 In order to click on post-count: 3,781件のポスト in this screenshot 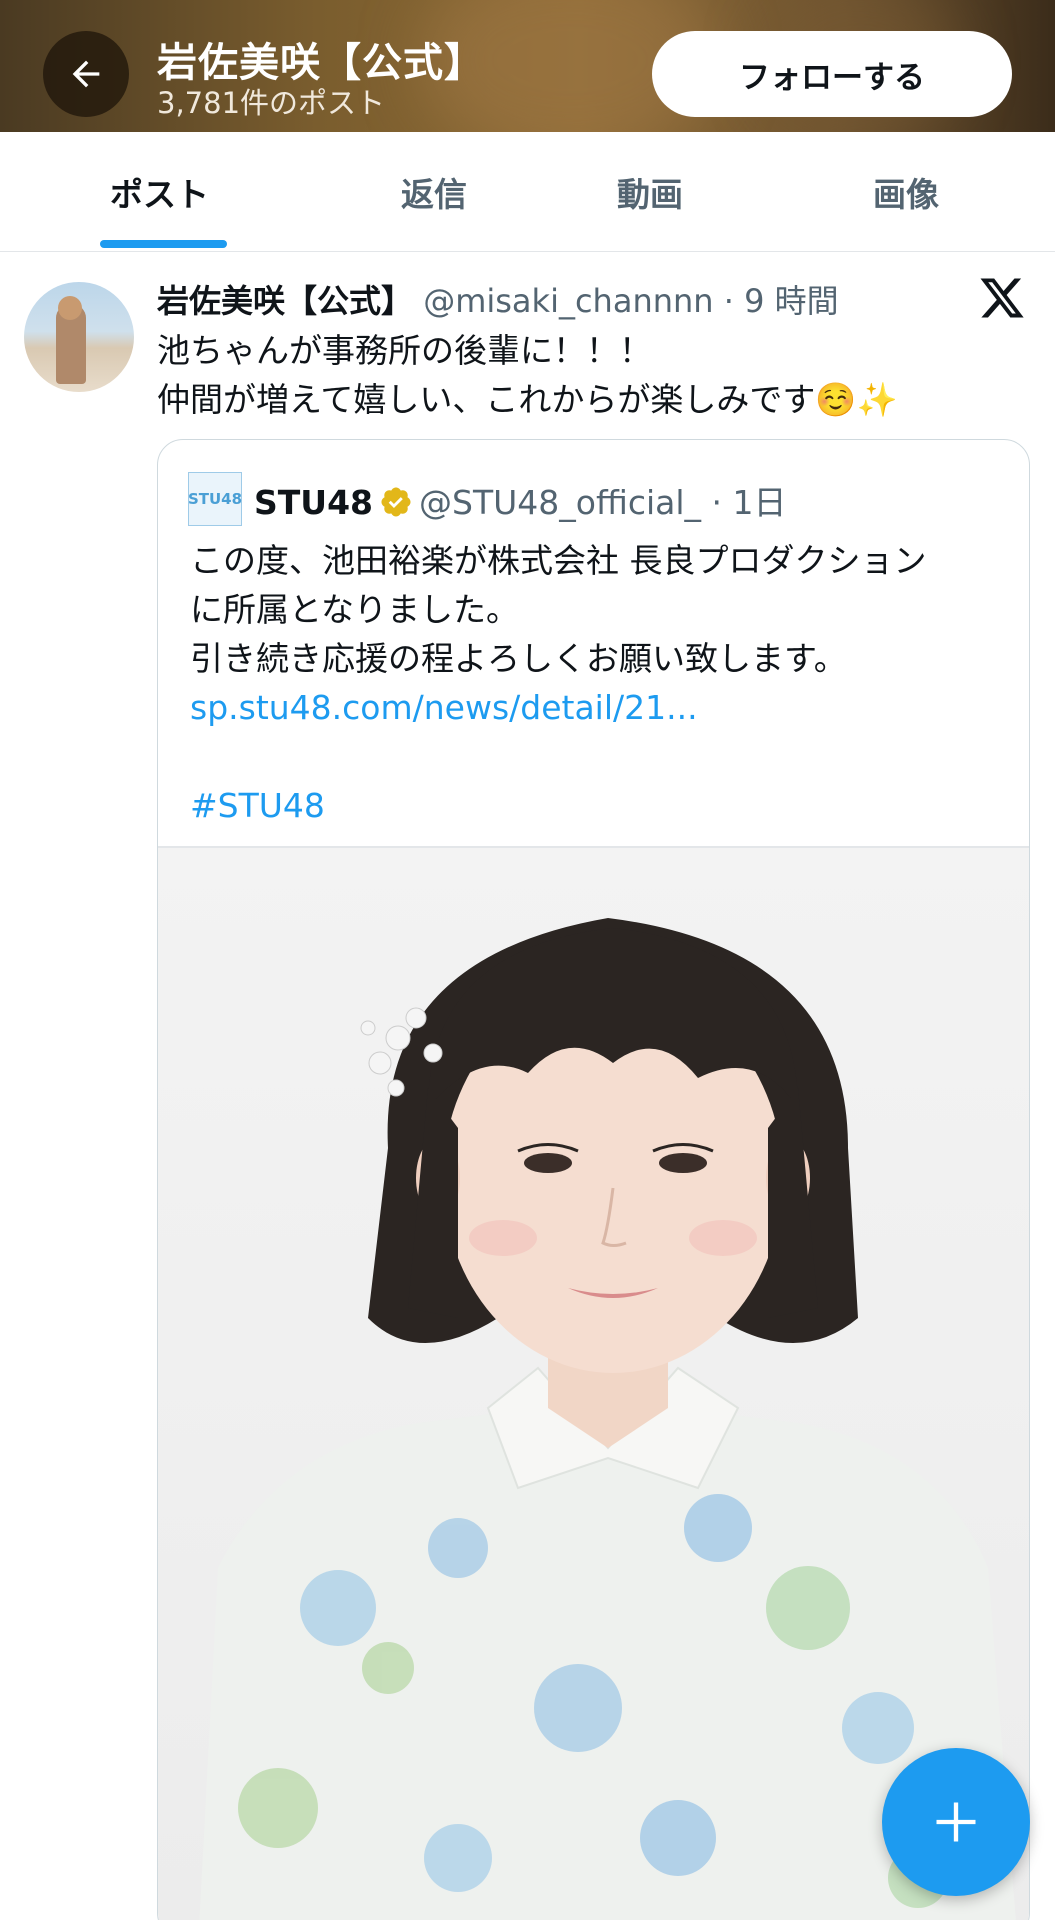, I will do `click(271, 103)`.